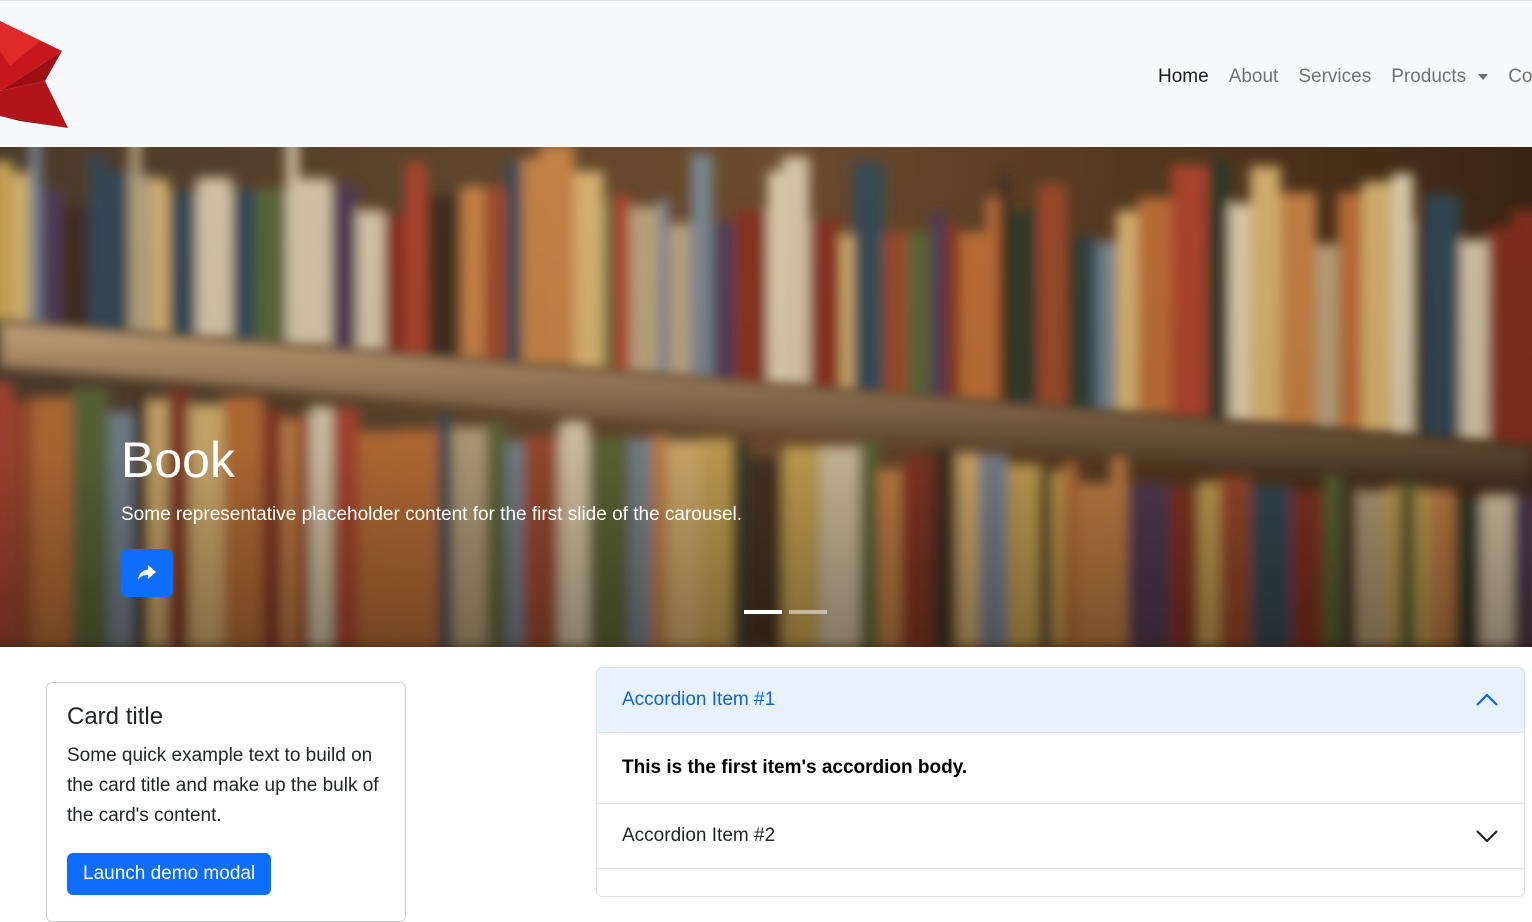 This screenshot has width=1532, height=922. I want to click on nav-item-products-label: Products, so click(1429, 76).